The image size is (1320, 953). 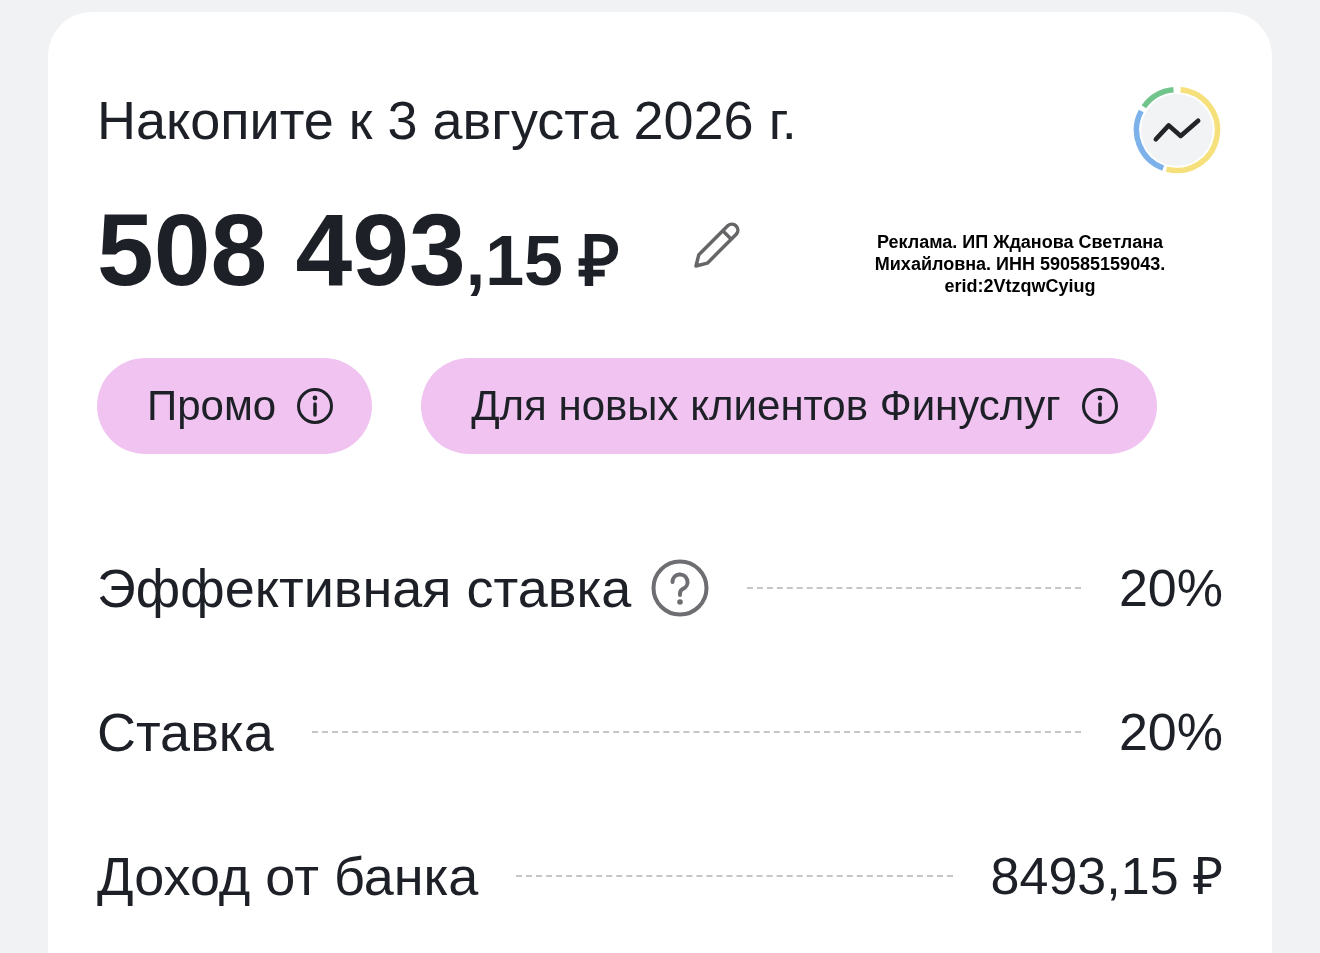 I want to click on ad-disclosure: Реклама. ИП Жданова Светлана Михайловна. ИНН 590585159043. erid:2VtzqwCyiug, so click(x=1020, y=264).